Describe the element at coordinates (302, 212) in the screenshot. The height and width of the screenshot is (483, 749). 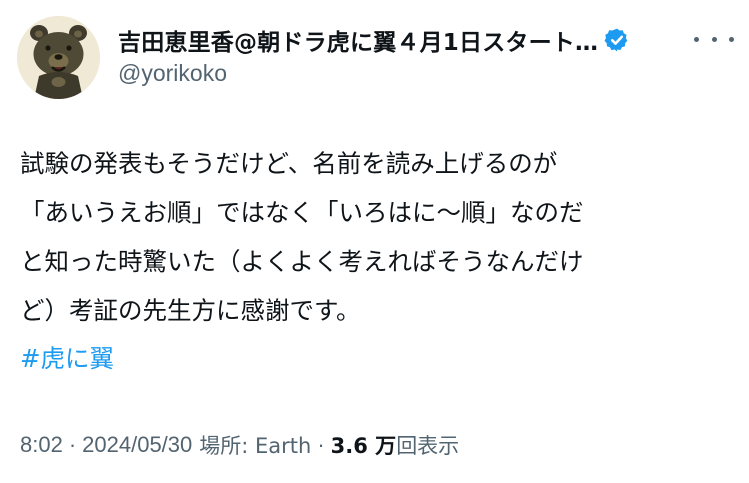
I see `tweet-text-line: 「あいうえお順」ではなく「いろはに〜順」なのだ` at that location.